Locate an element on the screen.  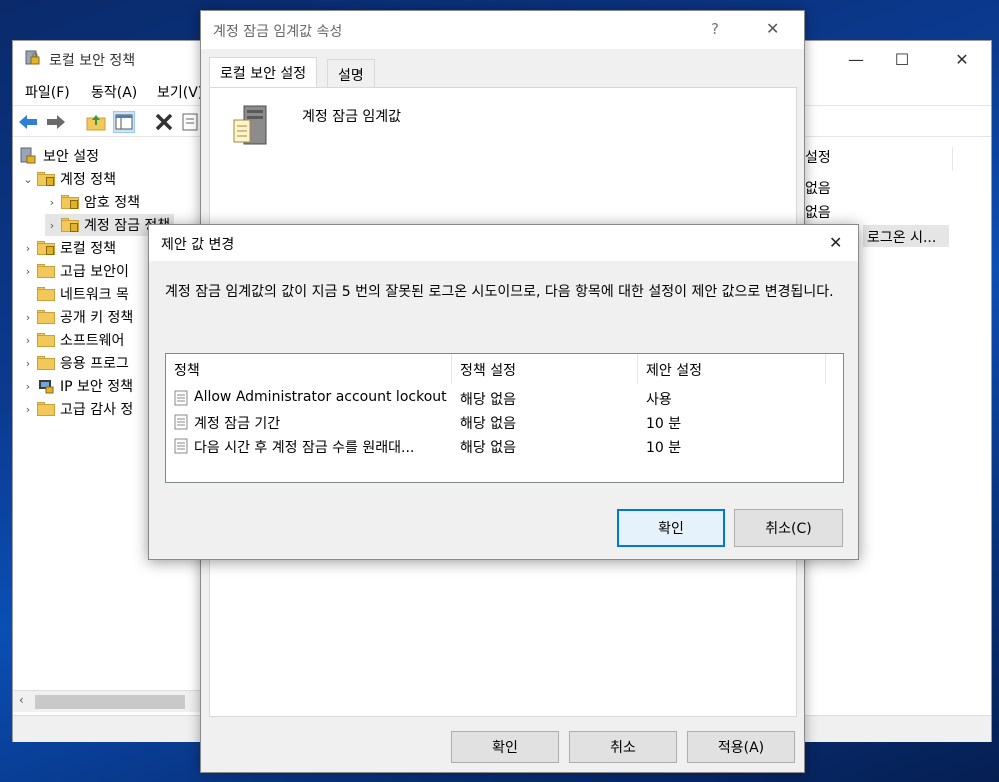
menu-view: 보기(V) is located at coordinates (180, 92).